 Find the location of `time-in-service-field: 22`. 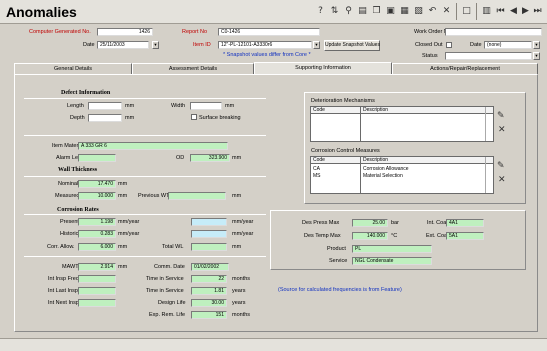

time-in-service-field: 22 is located at coordinates (209, 279).